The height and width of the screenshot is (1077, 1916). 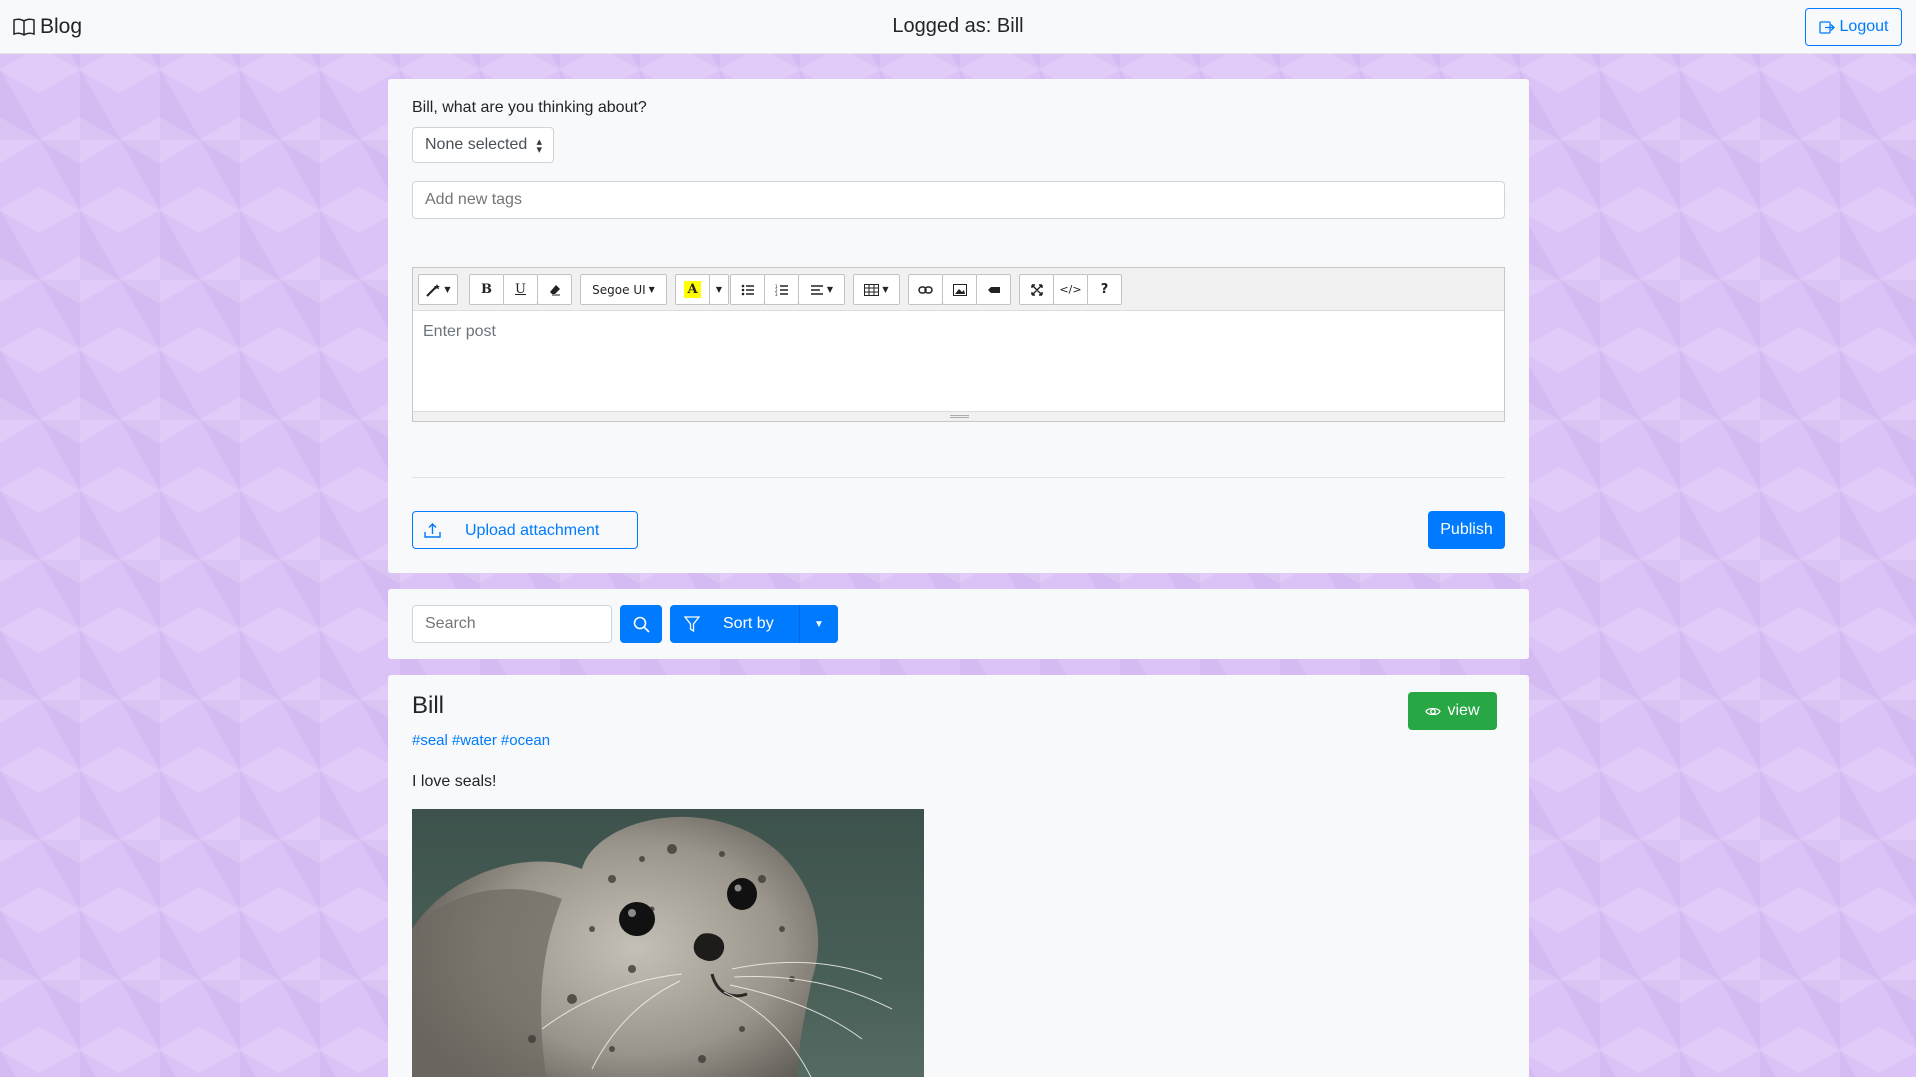 I want to click on sort-arrows-icon: ▴ ▾, so click(x=539, y=146).